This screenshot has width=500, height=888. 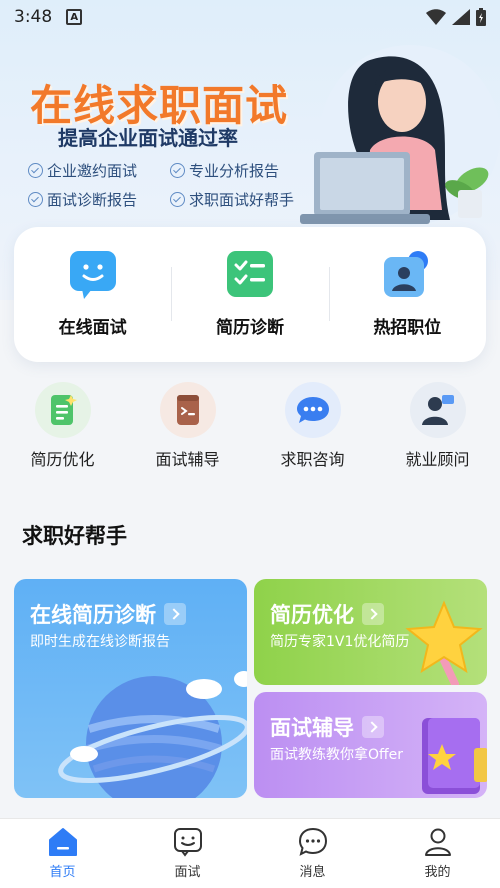 I want to click on bottom-nav: 首页 面试 消息 我的, so click(x=250, y=853).